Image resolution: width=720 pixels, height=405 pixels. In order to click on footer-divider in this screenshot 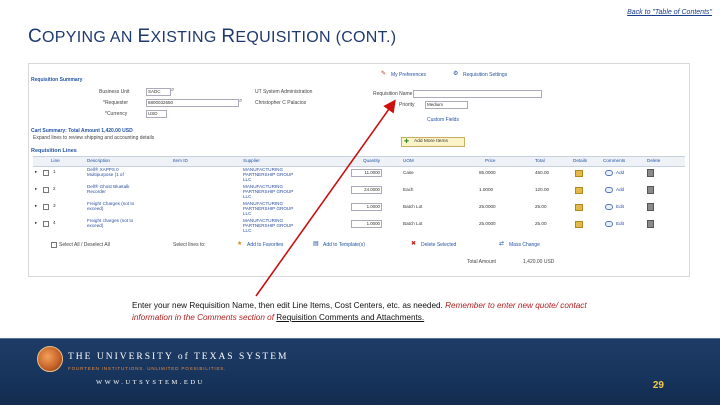, I will do `click(360, 338)`.